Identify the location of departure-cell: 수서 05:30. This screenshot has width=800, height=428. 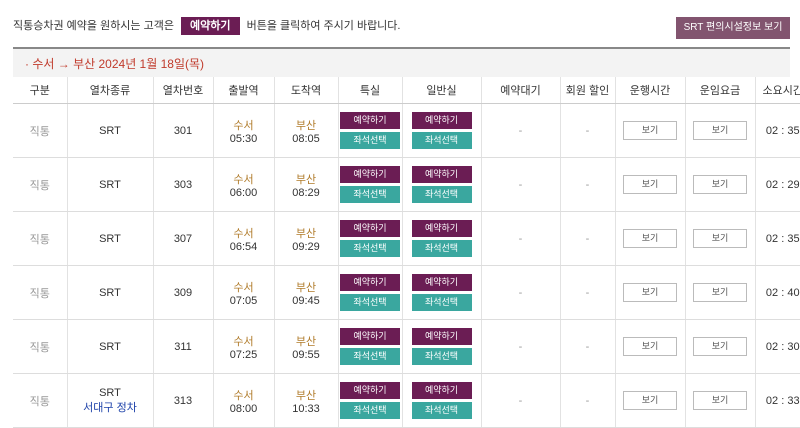
(243, 130).